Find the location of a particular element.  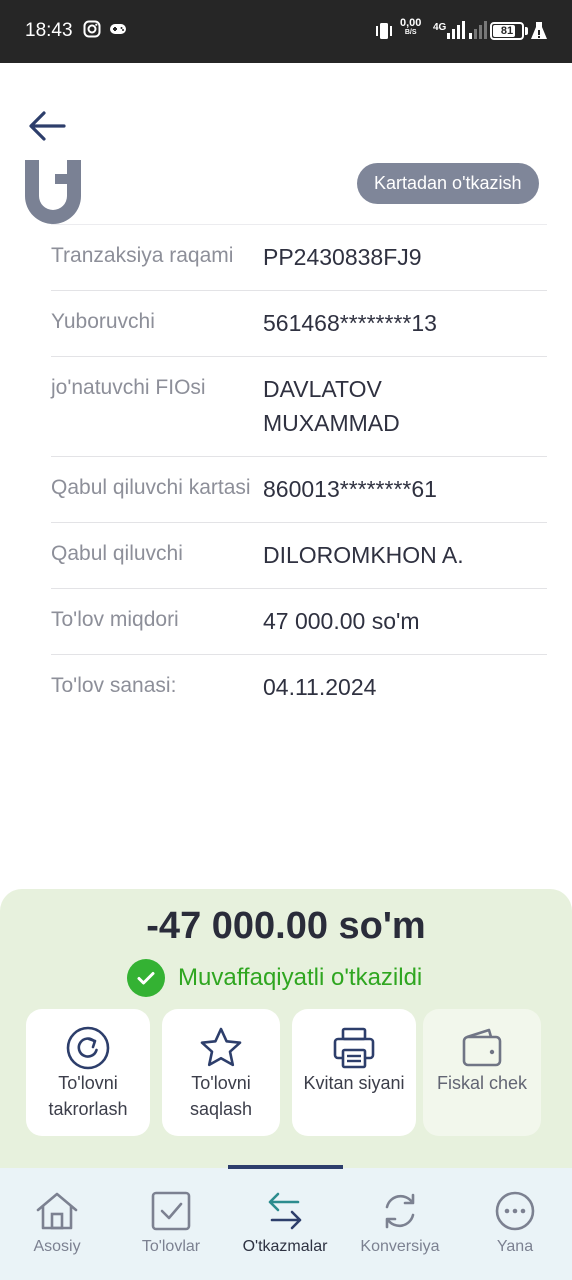

detail-row: jo'natuvchi FIOsi DAVLATOV MUXAMMAD is located at coordinates (299, 406).